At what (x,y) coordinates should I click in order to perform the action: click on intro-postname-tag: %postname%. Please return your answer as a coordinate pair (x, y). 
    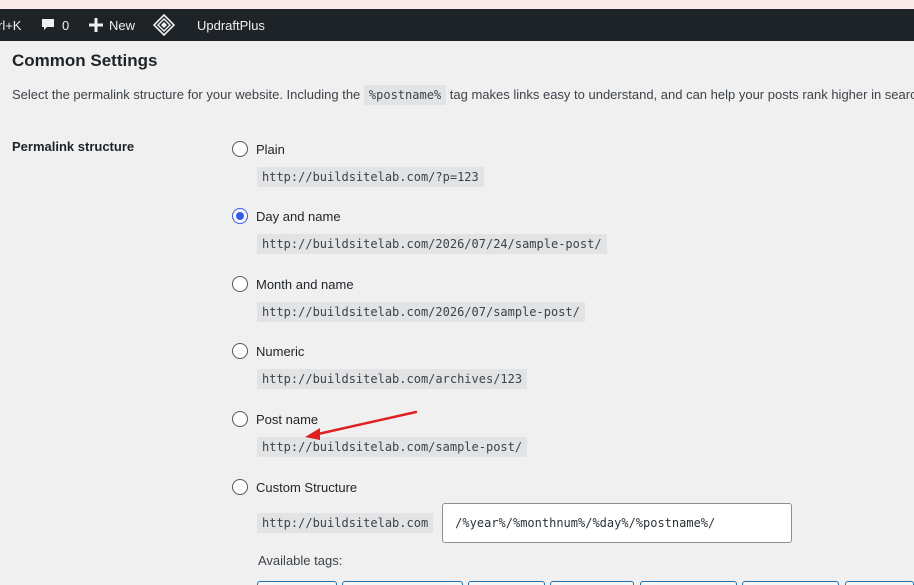
    Looking at the image, I should click on (405, 95).